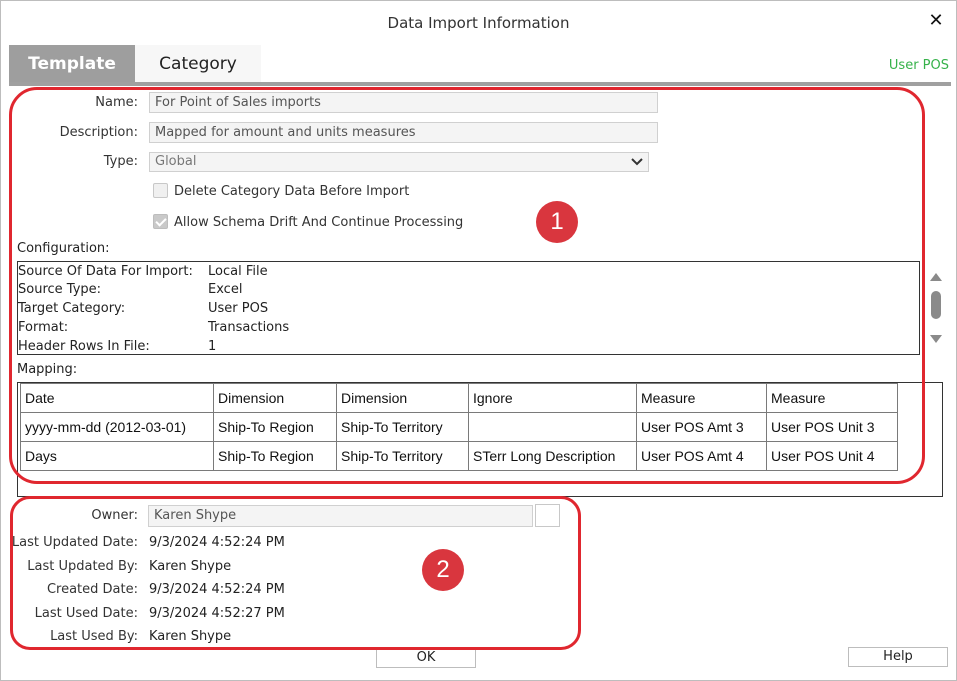  I want to click on dialog-title: Data Import Information, so click(478, 23).